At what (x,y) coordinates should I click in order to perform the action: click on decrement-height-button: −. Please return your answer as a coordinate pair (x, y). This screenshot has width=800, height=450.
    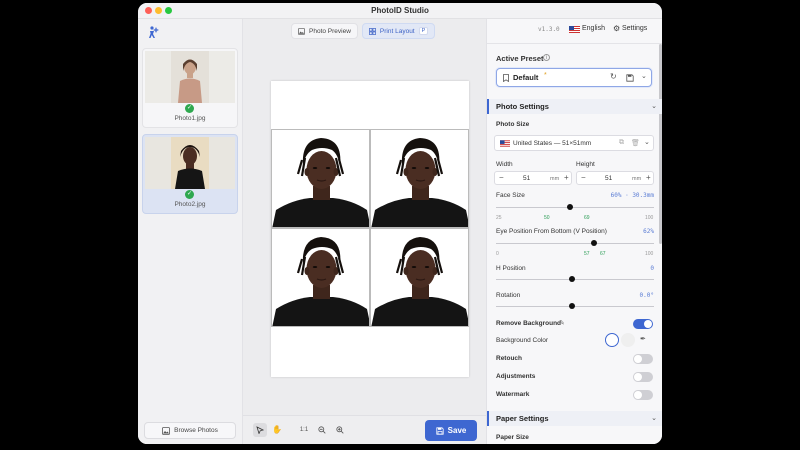
    Looking at the image, I should click on (583, 177).